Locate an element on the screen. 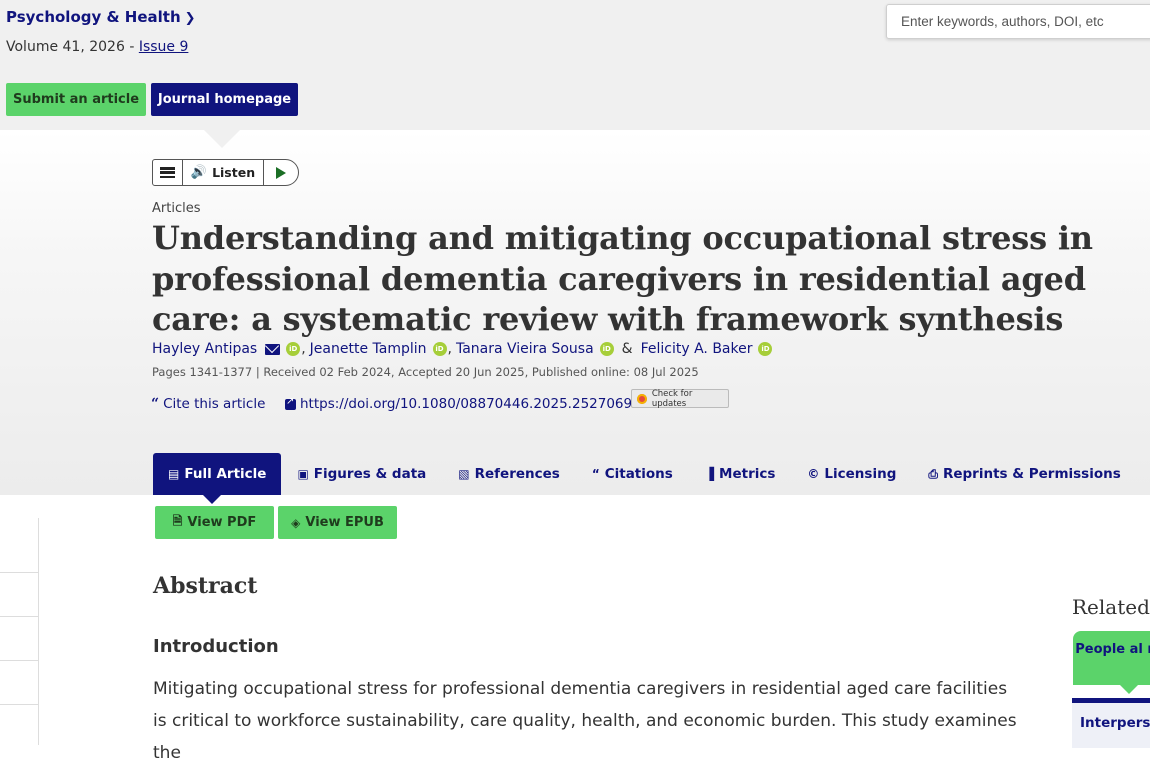 This screenshot has width=1150, height=769. tab-metrics: ▐ Metrics is located at coordinates (740, 474).